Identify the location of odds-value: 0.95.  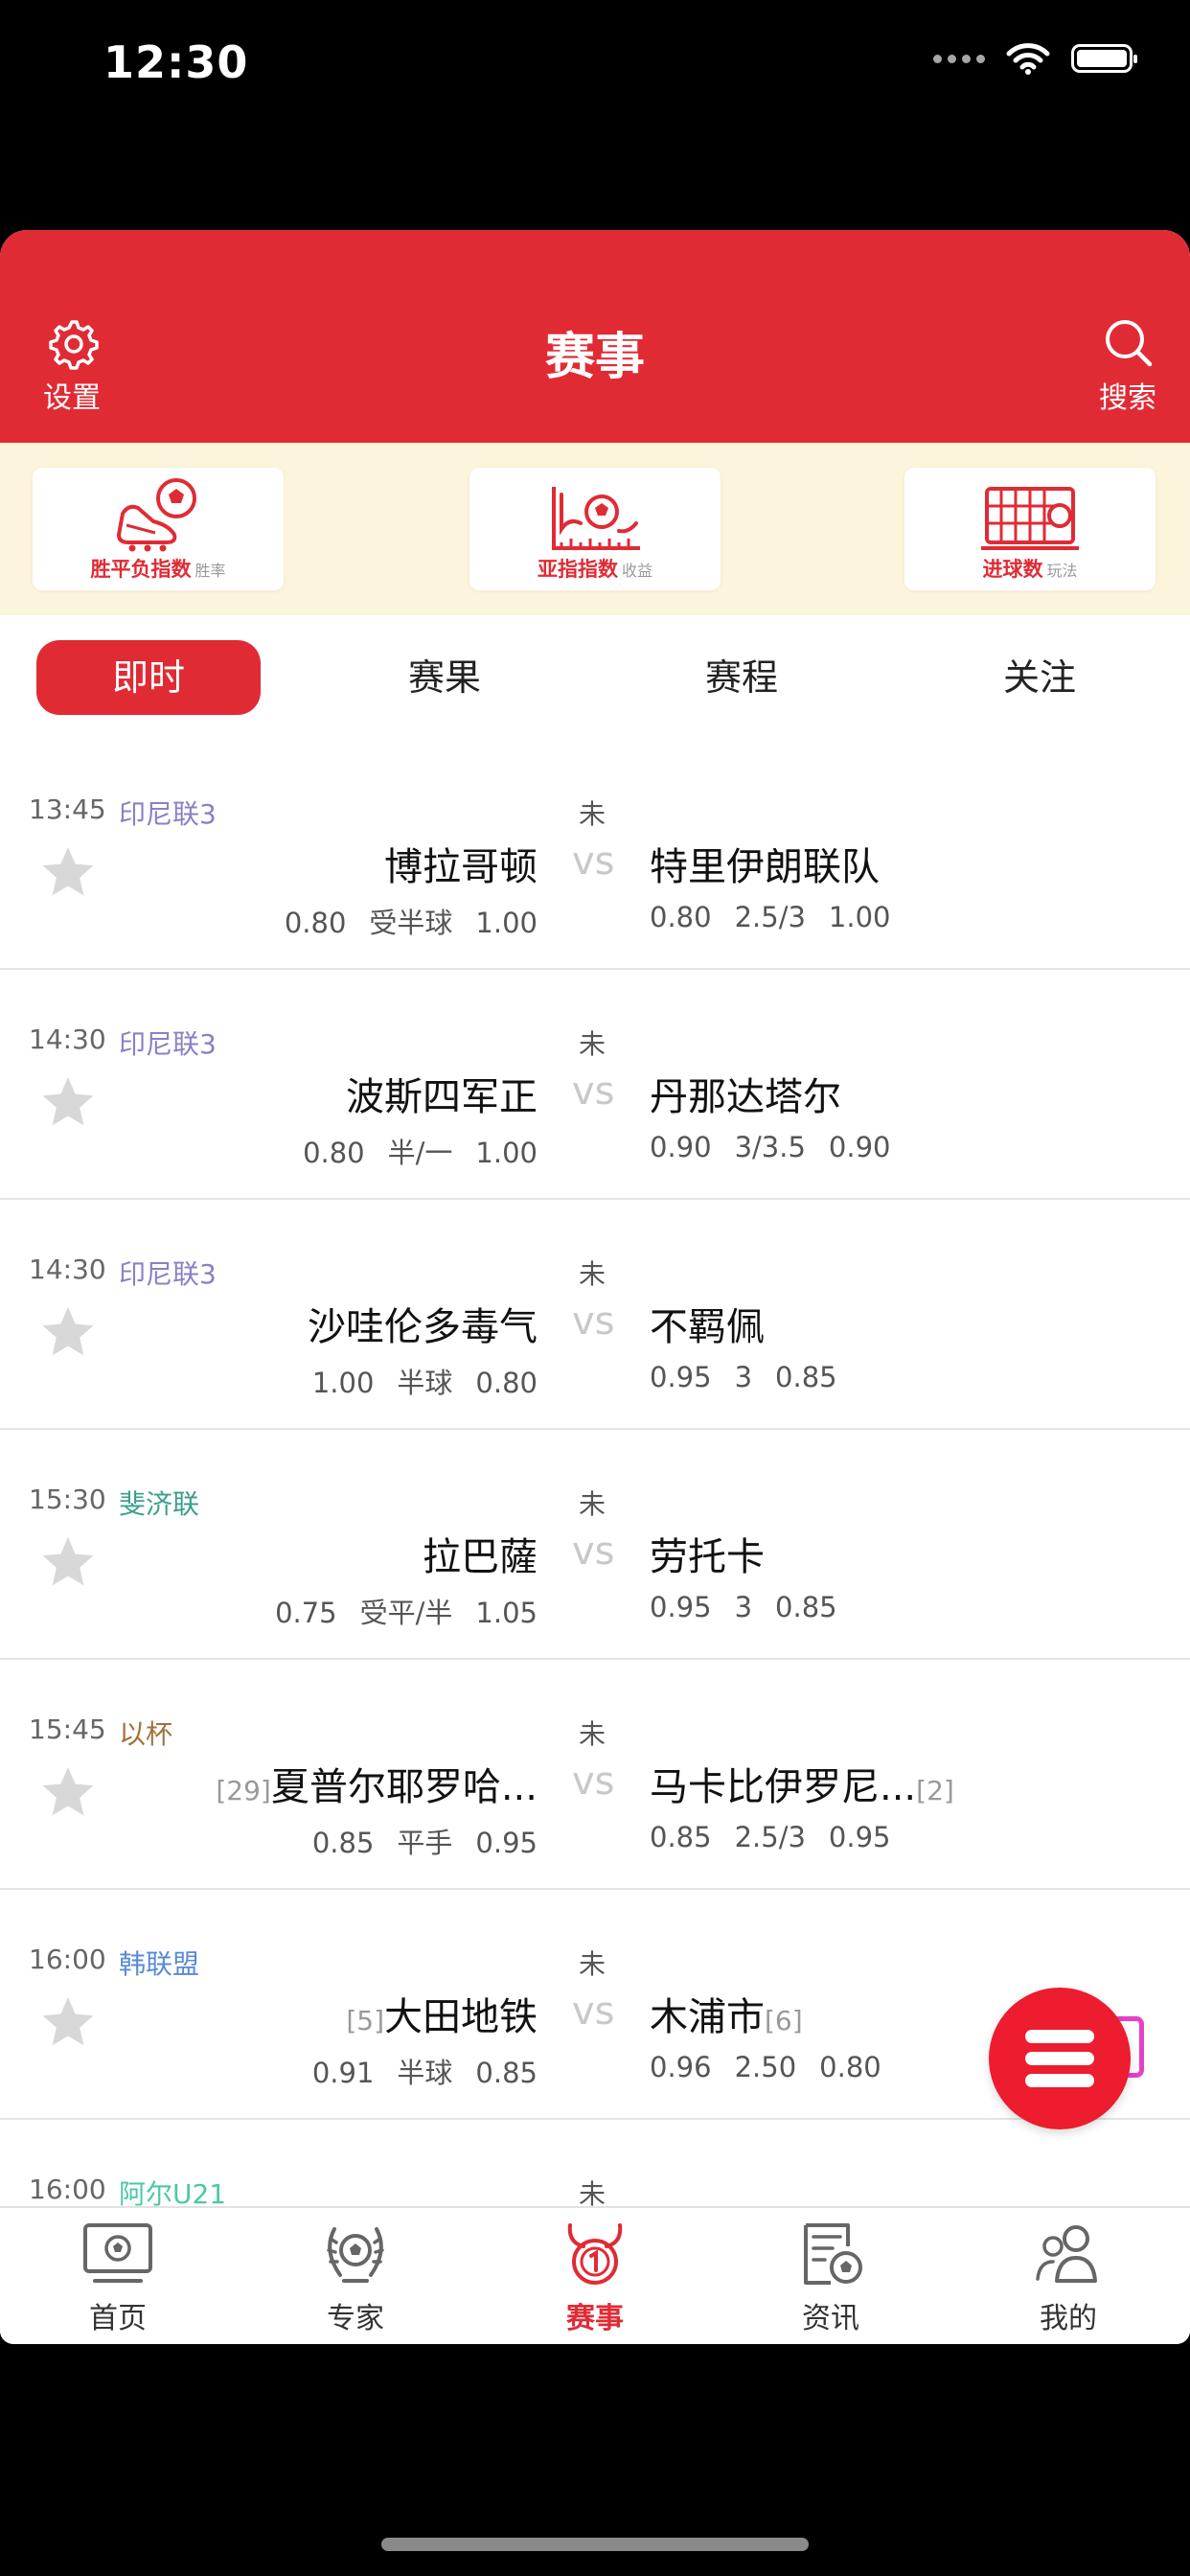
(859, 1837).